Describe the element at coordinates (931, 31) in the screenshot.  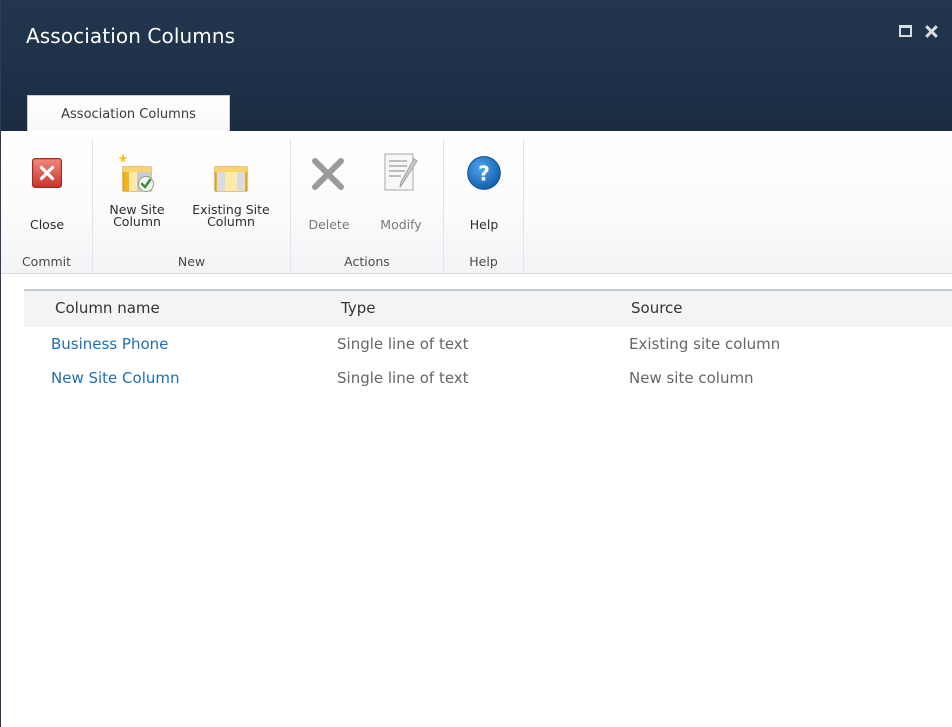
I see `close-icon` at that location.